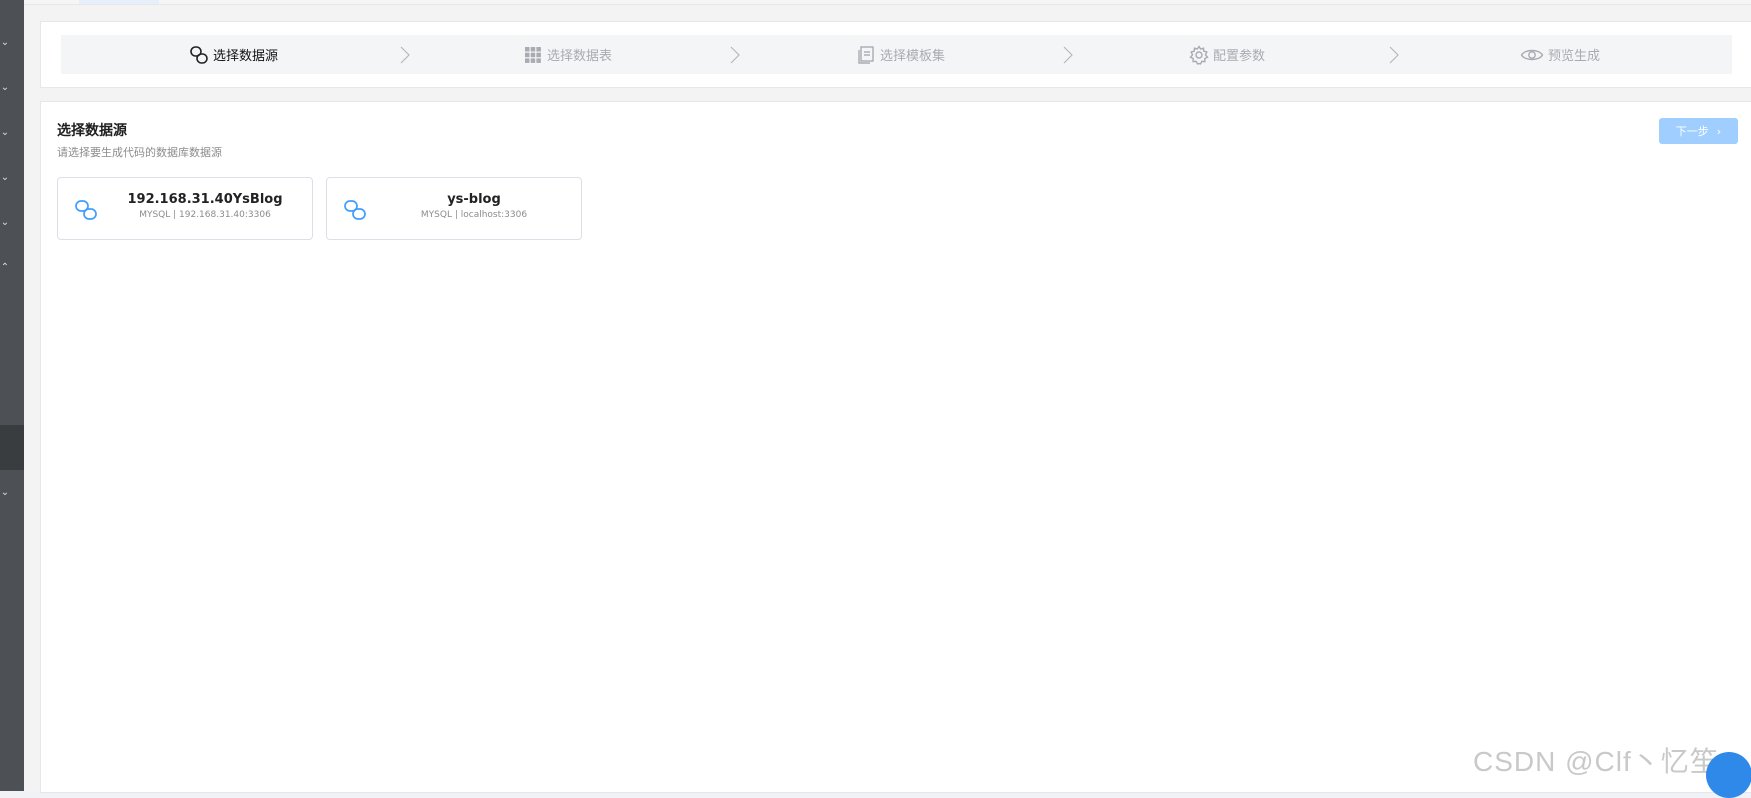 Image resolution: width=1751 pixels, height=798 pixels. I want to click on steps-bar: 选择数据源 选择数据表, so click(896, 54).